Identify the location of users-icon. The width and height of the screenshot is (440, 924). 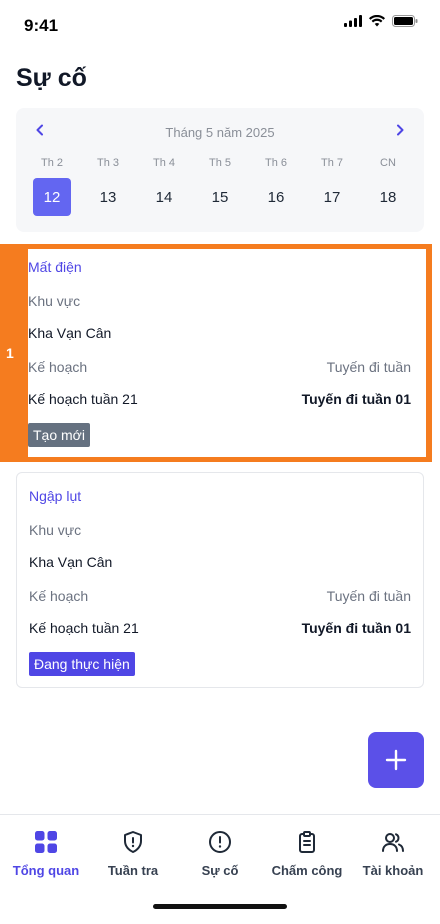
(393, 842).